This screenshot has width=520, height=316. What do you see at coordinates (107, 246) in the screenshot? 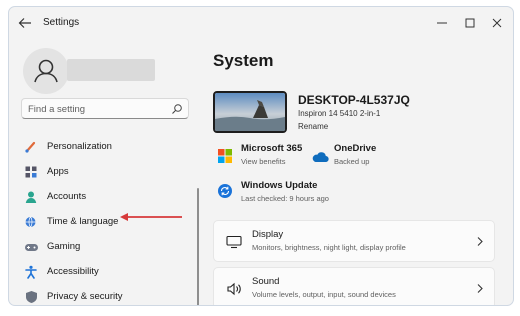
I see `sidebar-item-gaming: Gaming` at bounding box center [107, 246].